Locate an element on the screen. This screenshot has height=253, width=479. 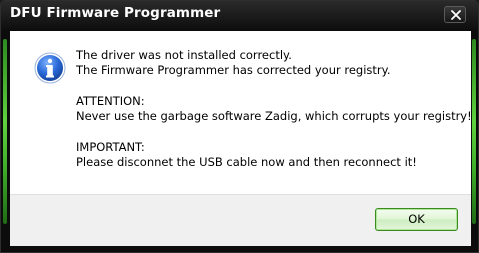
ok-button: OK is located at coordinates (416, 219).